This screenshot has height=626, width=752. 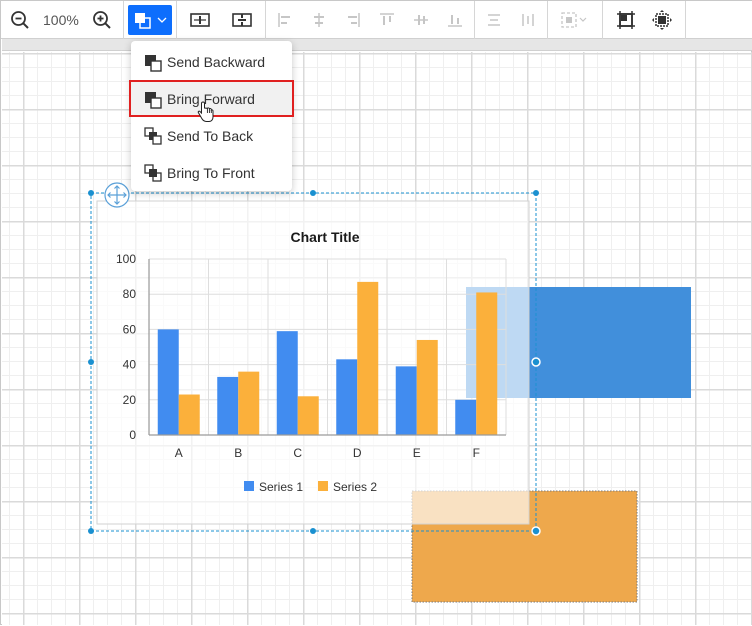 I want to click on x-tick-label: F, so click(x=476, y=453).